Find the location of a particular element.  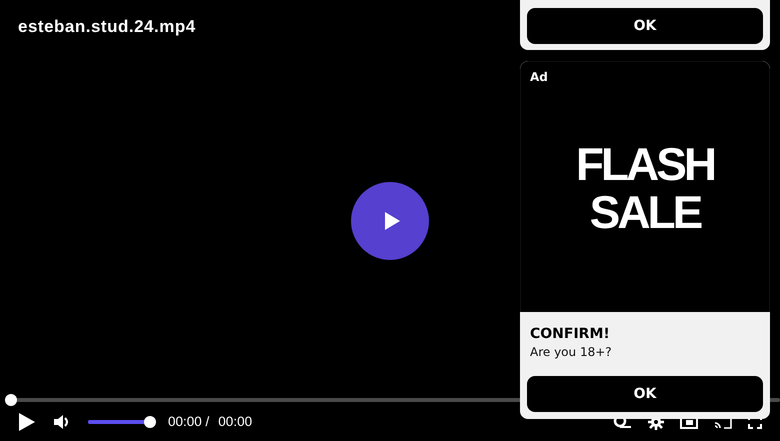

volume-thumb is located at coordinates (150, 422).